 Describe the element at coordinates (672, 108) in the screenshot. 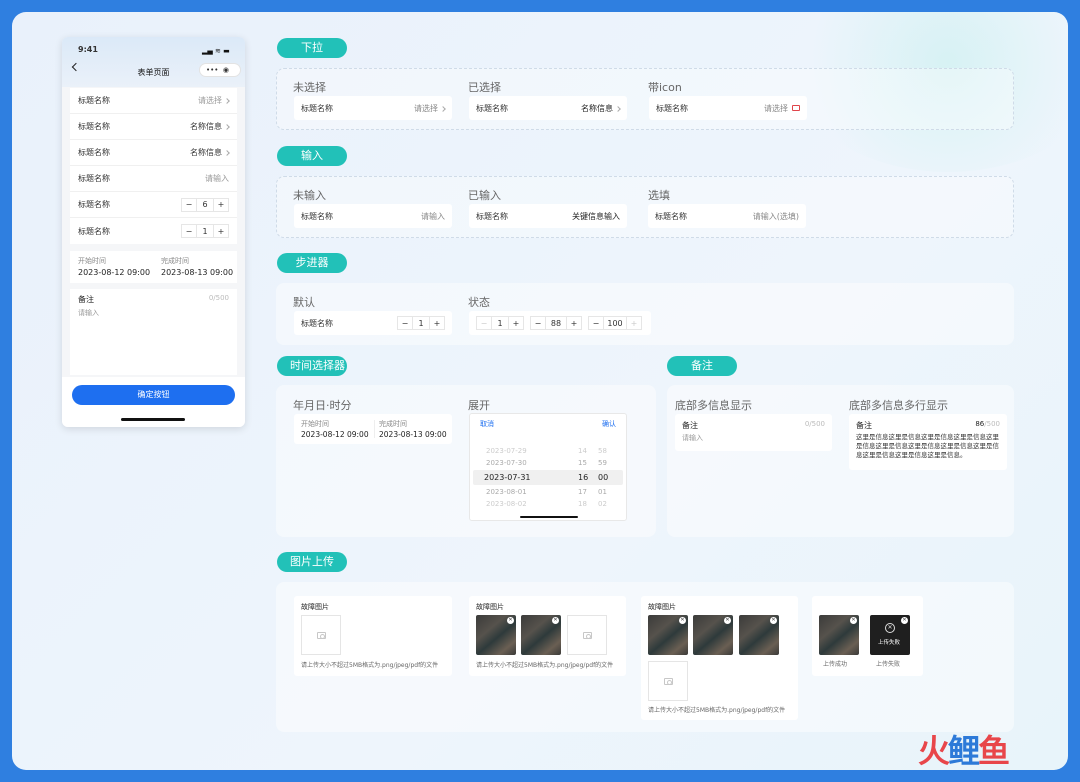

I see `field-label: 标题名称` at that location.